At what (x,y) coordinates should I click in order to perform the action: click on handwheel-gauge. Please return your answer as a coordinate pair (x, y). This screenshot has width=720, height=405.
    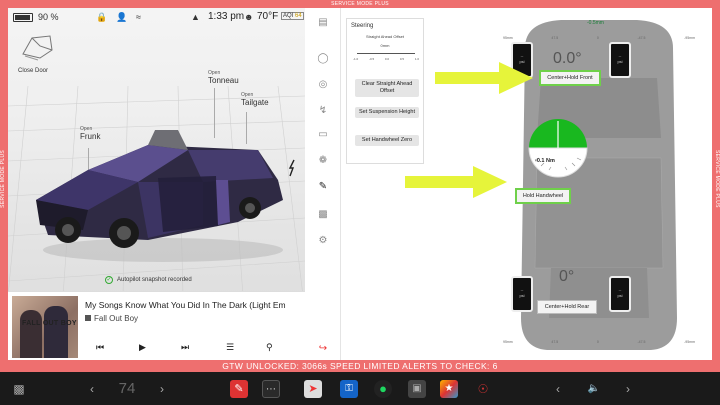
    Looking at the image, I should click on (558, 148).